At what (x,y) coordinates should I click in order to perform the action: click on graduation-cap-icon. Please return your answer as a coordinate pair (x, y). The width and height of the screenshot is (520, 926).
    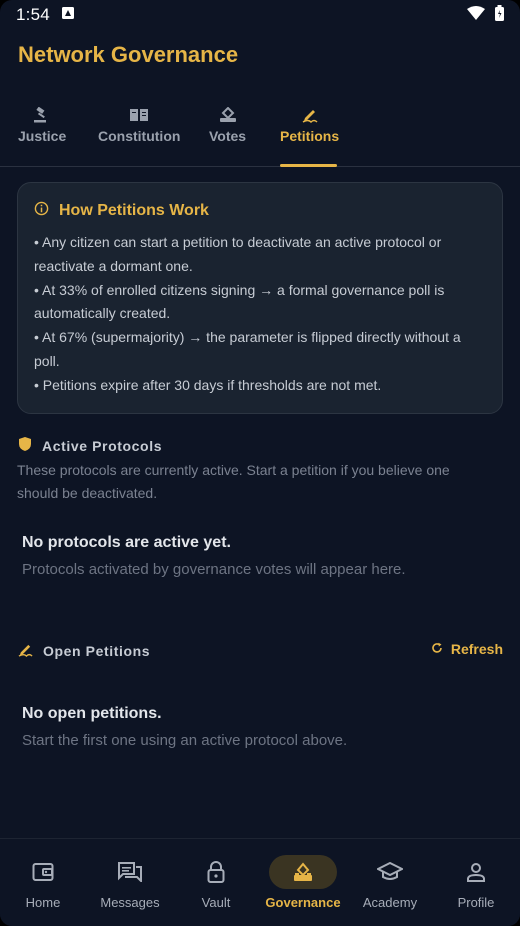
    Looking at the image, I should click on (390, 872).